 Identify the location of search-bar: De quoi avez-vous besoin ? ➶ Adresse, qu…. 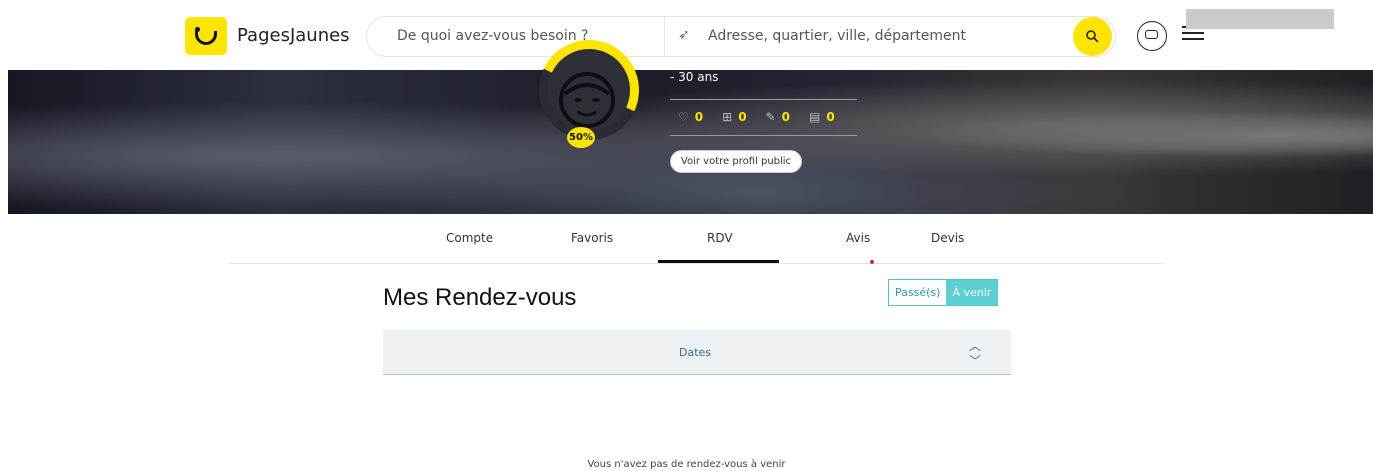
(741, 36).